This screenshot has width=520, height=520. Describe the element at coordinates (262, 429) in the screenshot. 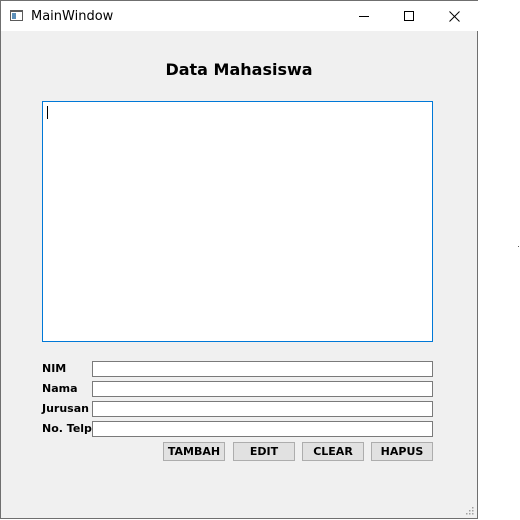

I see `no-telp-input` at that location.